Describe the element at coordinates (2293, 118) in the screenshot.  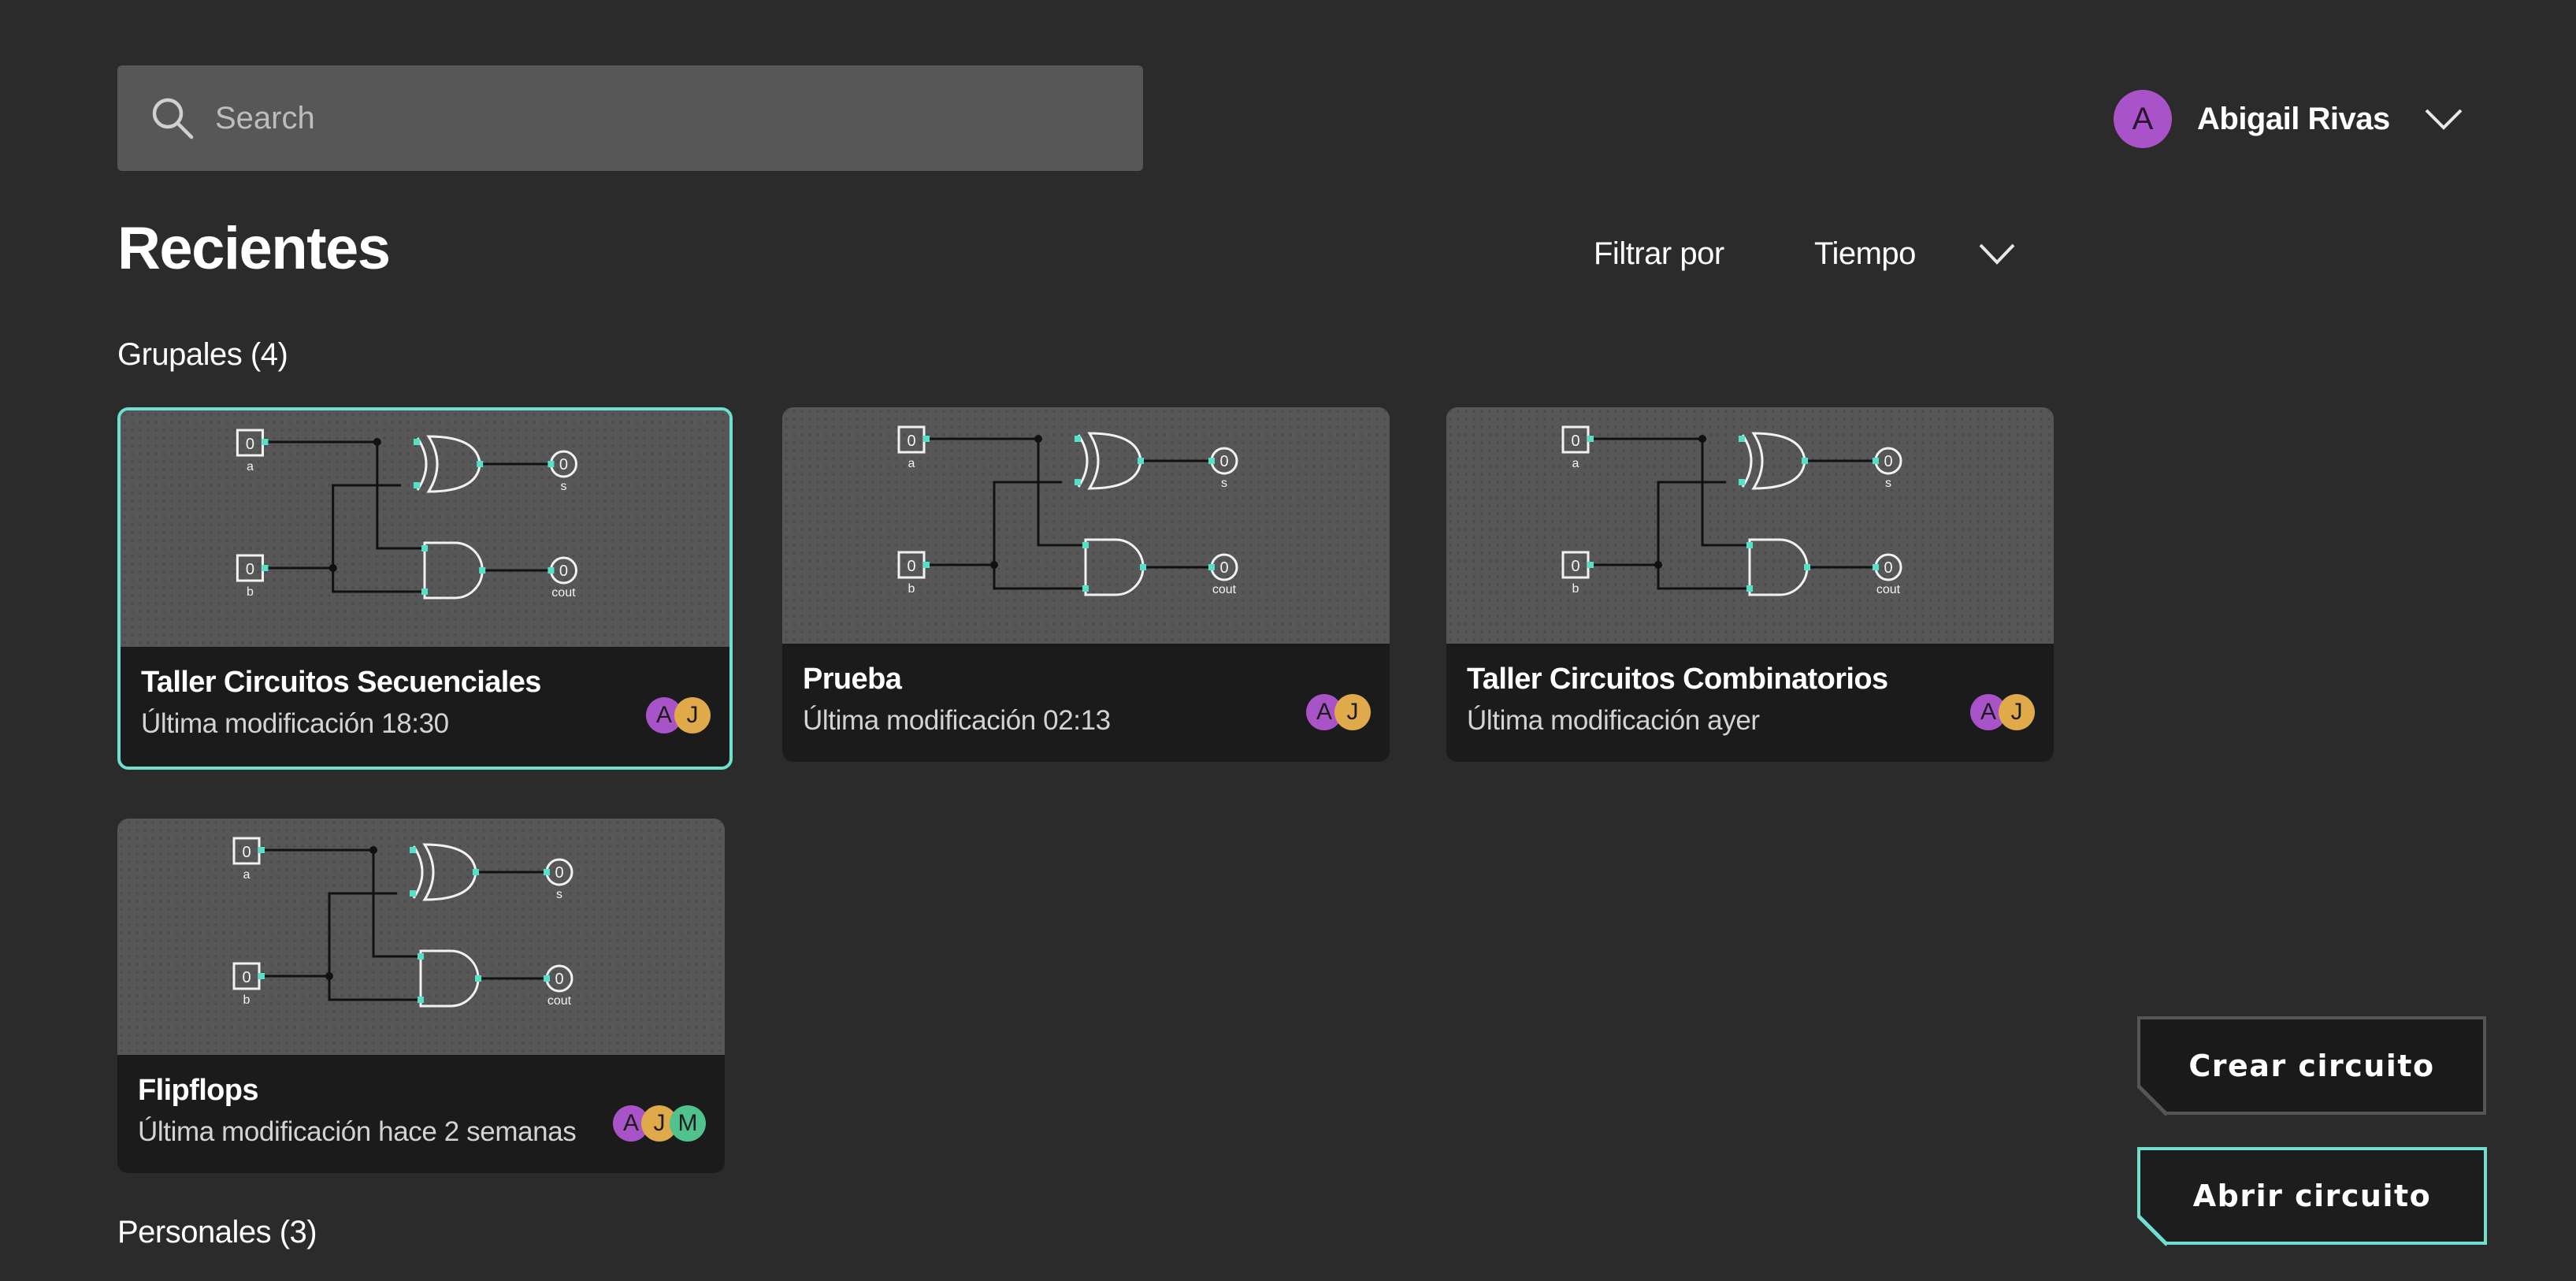
I see `user-name: Abigail Rivas` at that location.